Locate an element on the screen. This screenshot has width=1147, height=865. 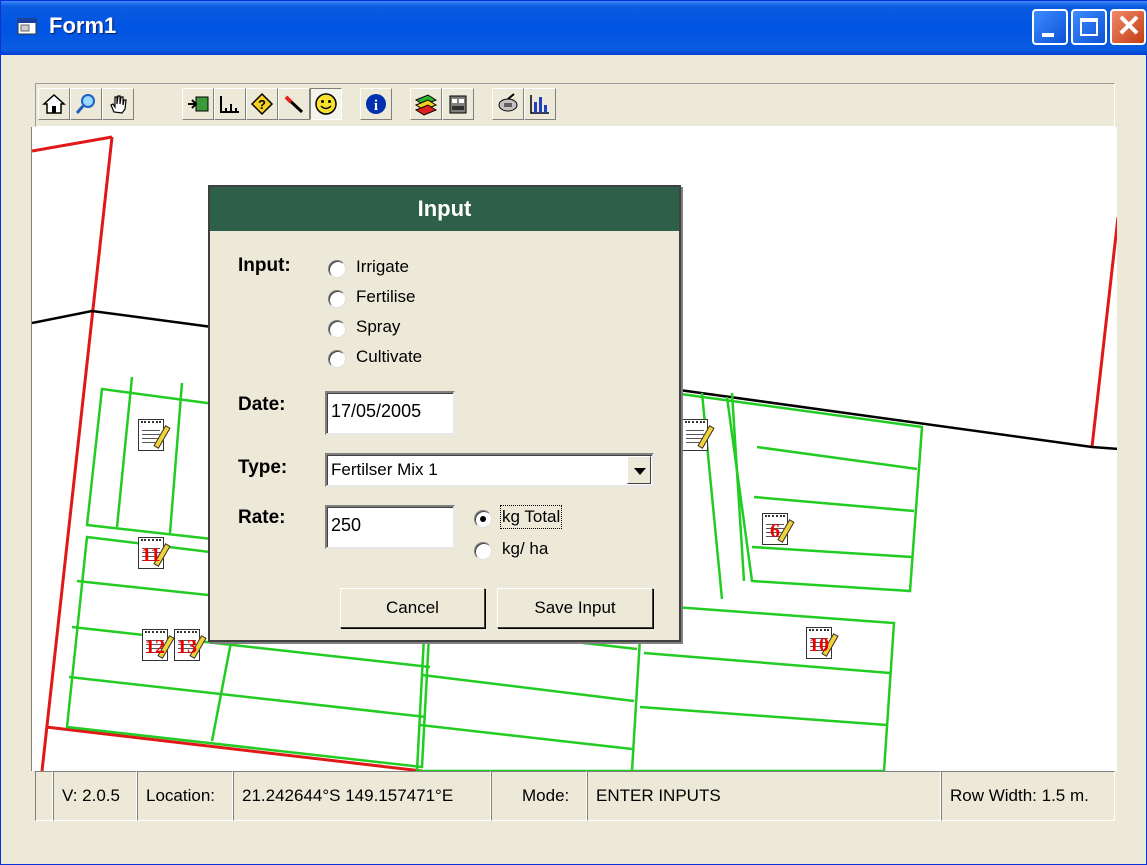
satellite-icon is located at coordinates (508, 102).